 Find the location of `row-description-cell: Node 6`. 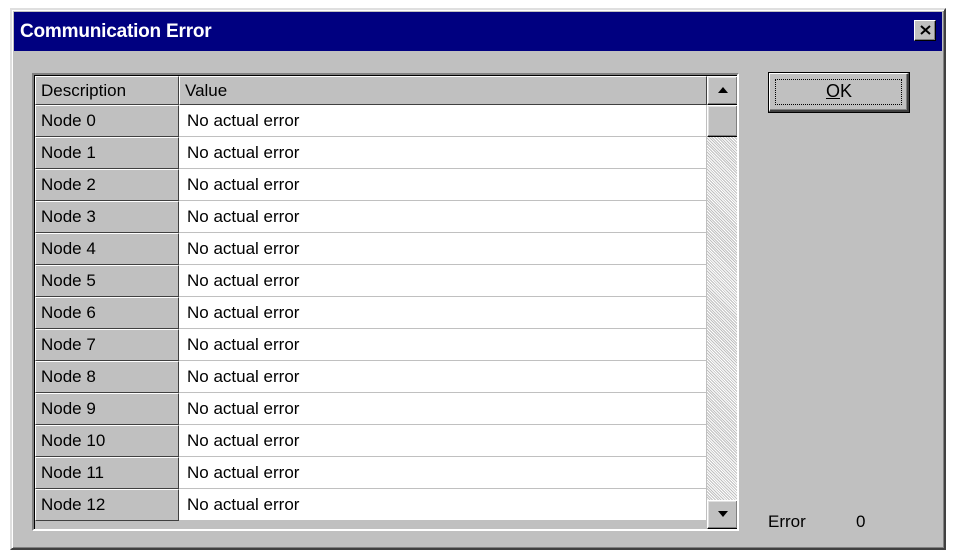

row-description-cell: Node 6 is located at coordinates (107, 313).